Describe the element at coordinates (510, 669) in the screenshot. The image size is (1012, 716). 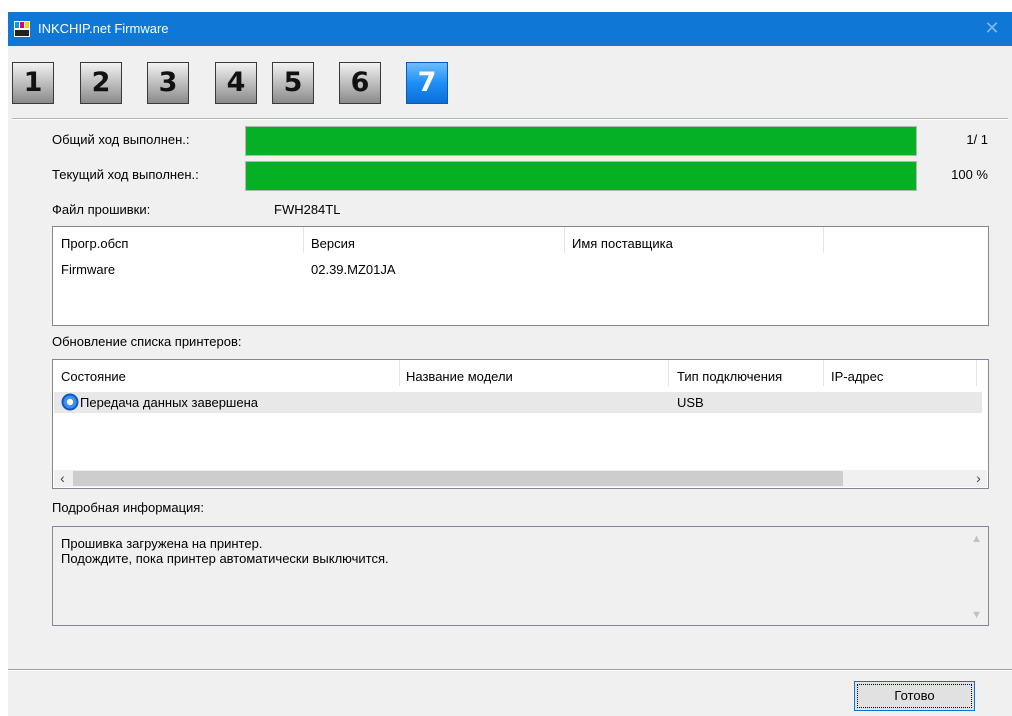
I see `footer-divider` at that location.